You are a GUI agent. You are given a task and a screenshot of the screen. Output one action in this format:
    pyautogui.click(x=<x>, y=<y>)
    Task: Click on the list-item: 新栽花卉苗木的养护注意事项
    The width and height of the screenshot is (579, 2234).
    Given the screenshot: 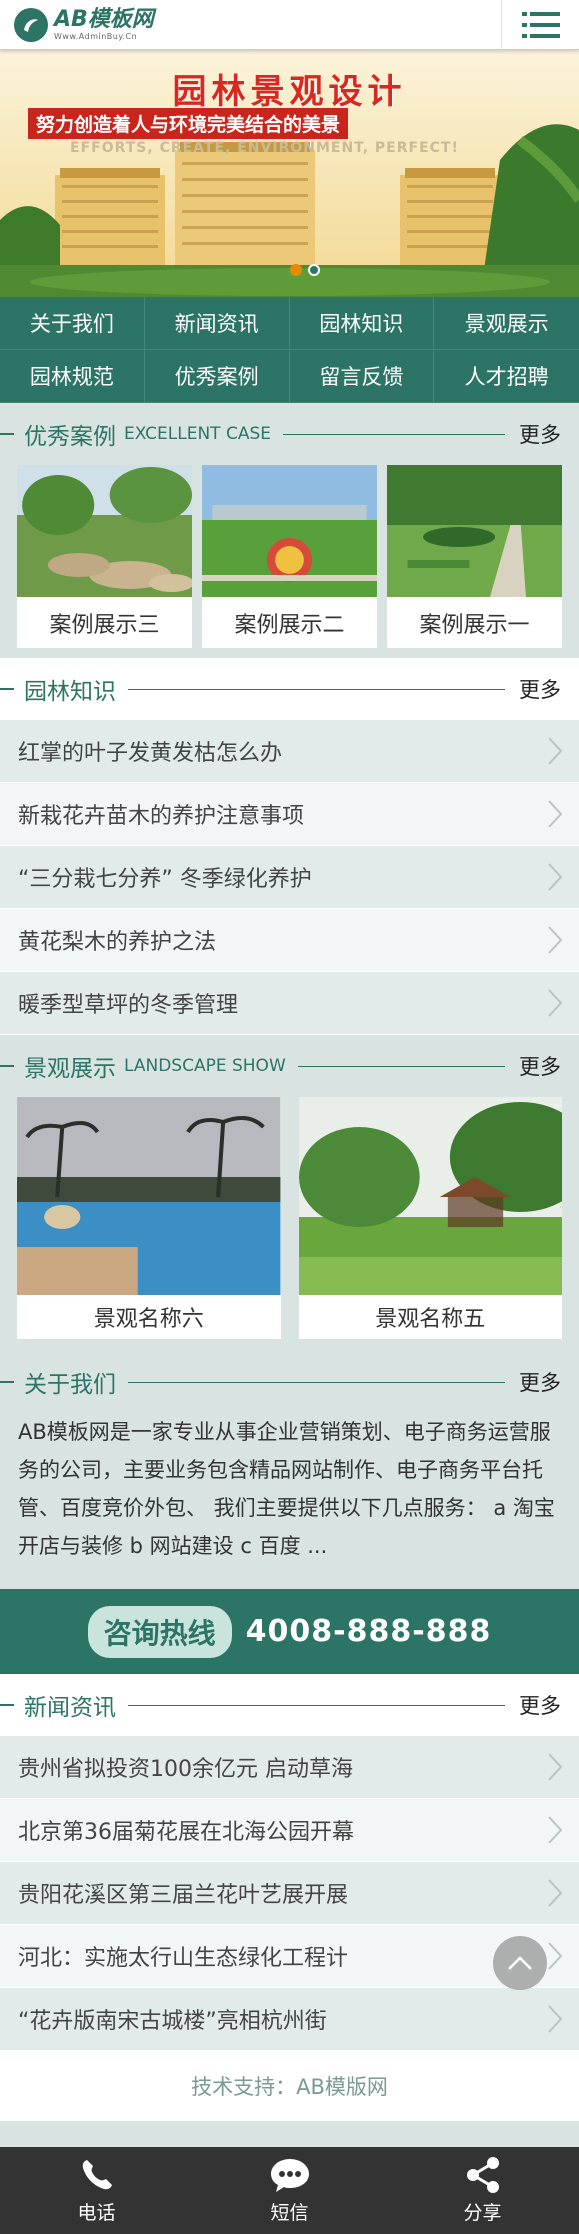 What is the action you would take?
    pyautogui.click(x=289, y=814)
    